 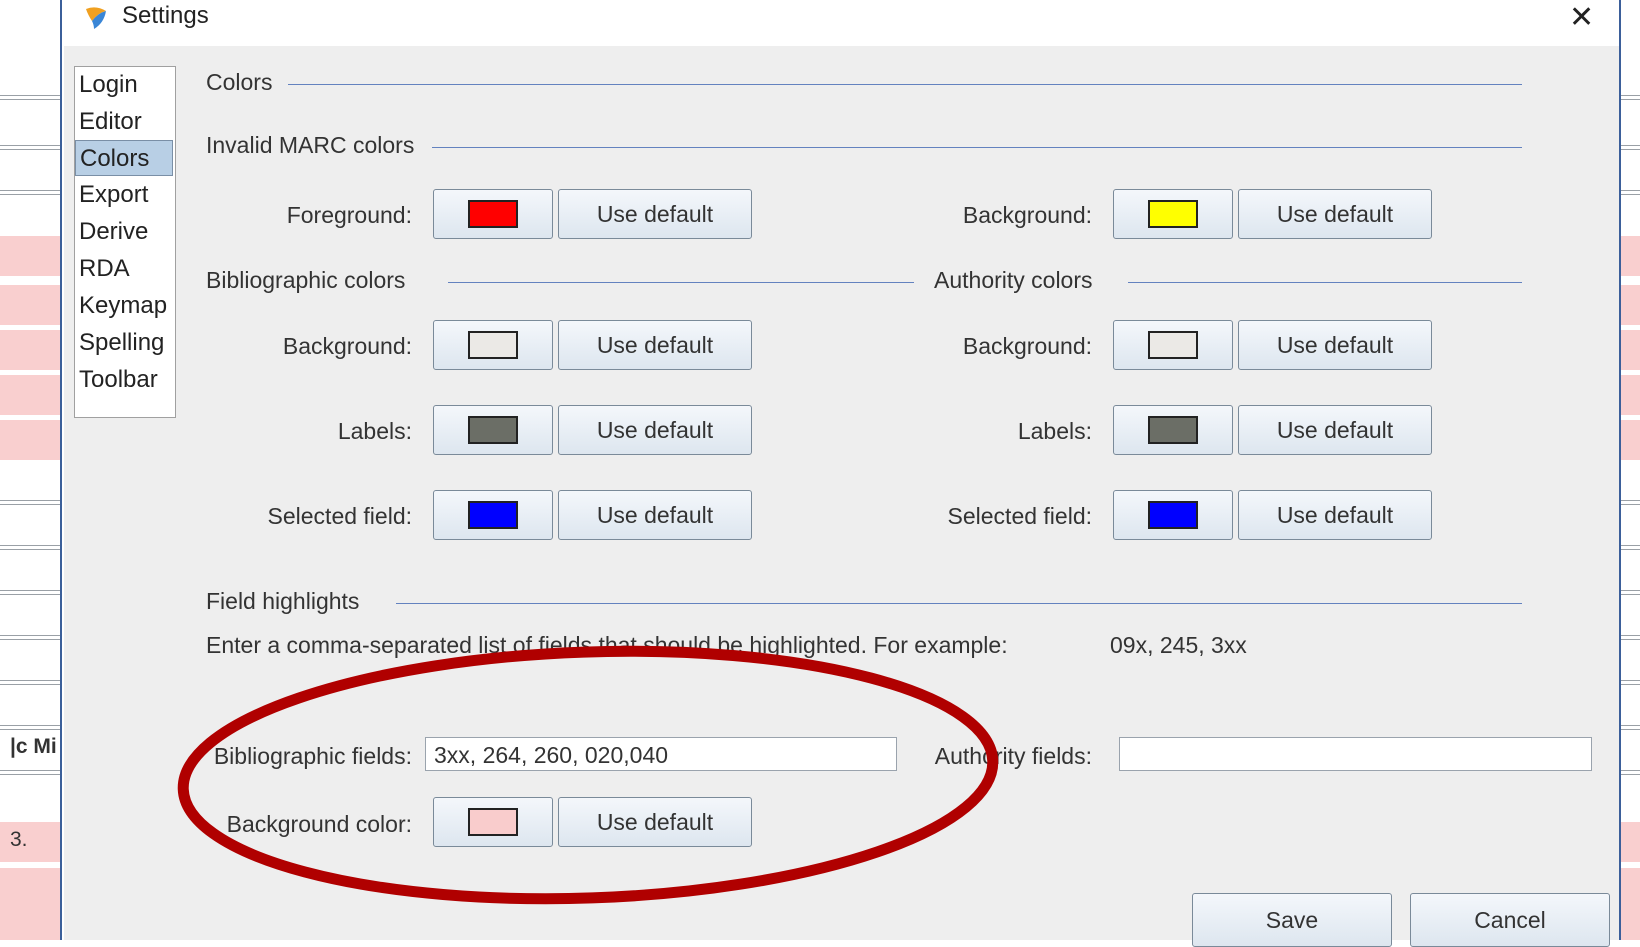 What do you see at coordinates (124, 158) in the screenshot?
I see `nav-item-colors: Colors` at bounding box center [124, 158].